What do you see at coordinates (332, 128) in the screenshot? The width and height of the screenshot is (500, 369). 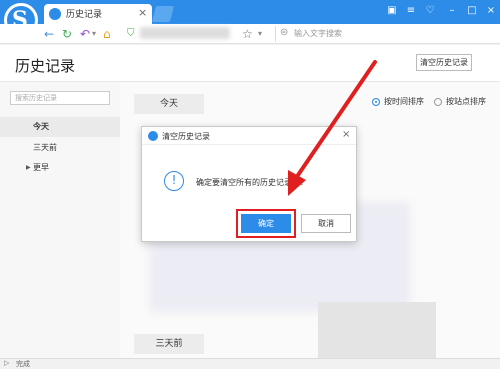 I see `annotation-arrow` at bounding box center [332, 128].